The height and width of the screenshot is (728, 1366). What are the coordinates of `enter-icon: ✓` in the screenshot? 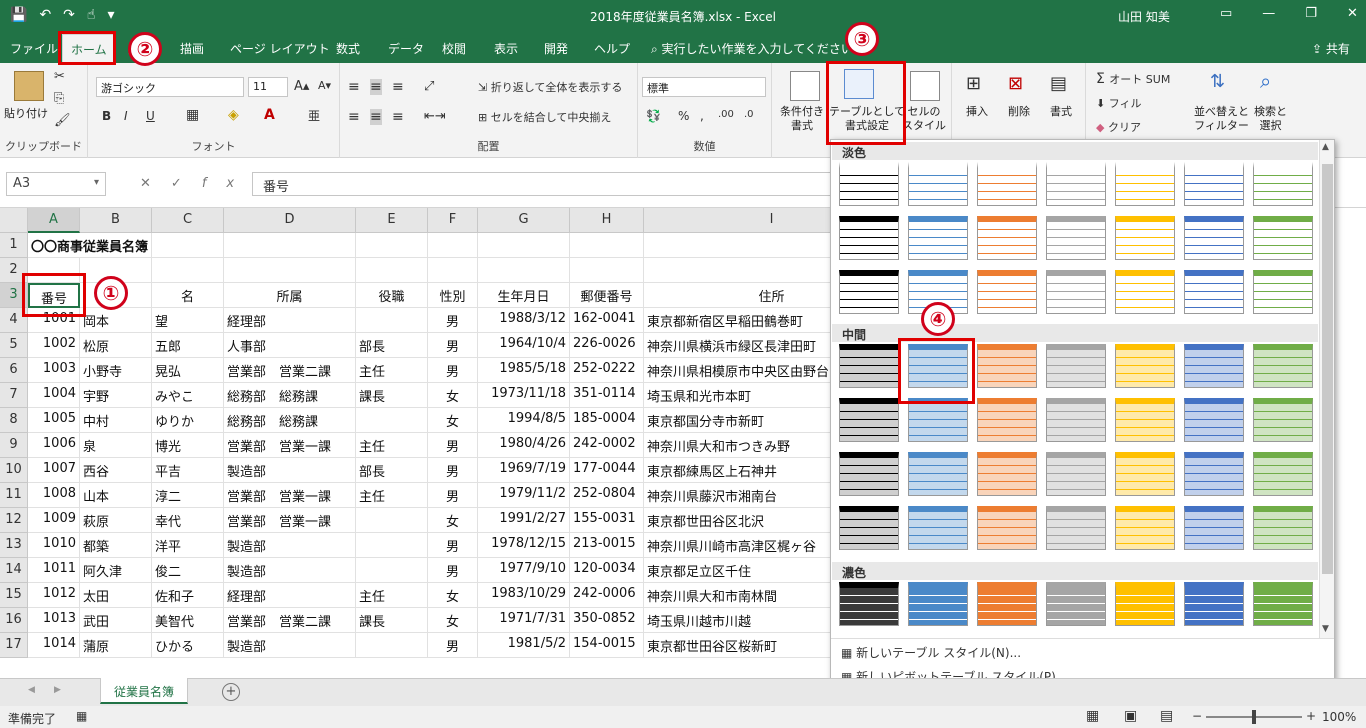 It's located at (186, 183).